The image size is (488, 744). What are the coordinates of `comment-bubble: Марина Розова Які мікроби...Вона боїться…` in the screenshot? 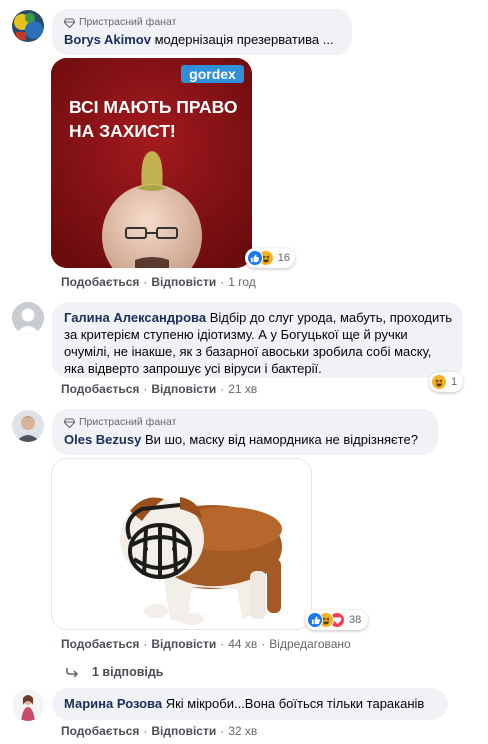 It's located at (250, 704).